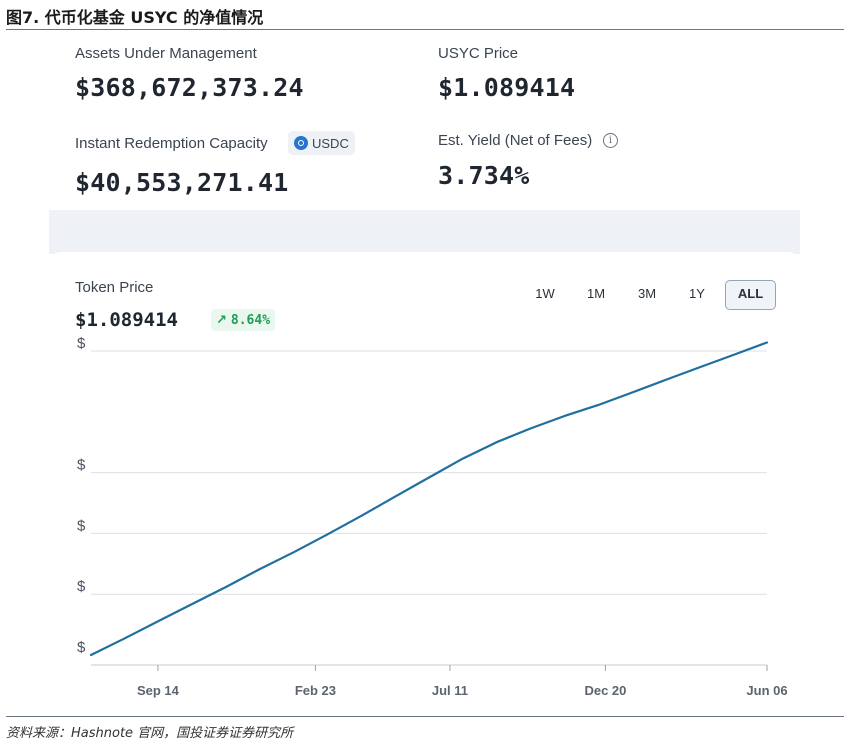 This screenshot has height=744, width=850. I want to click on source-note: 资料来源：Hashnote 官网，国投证券证券研究所, so click(150, 733).